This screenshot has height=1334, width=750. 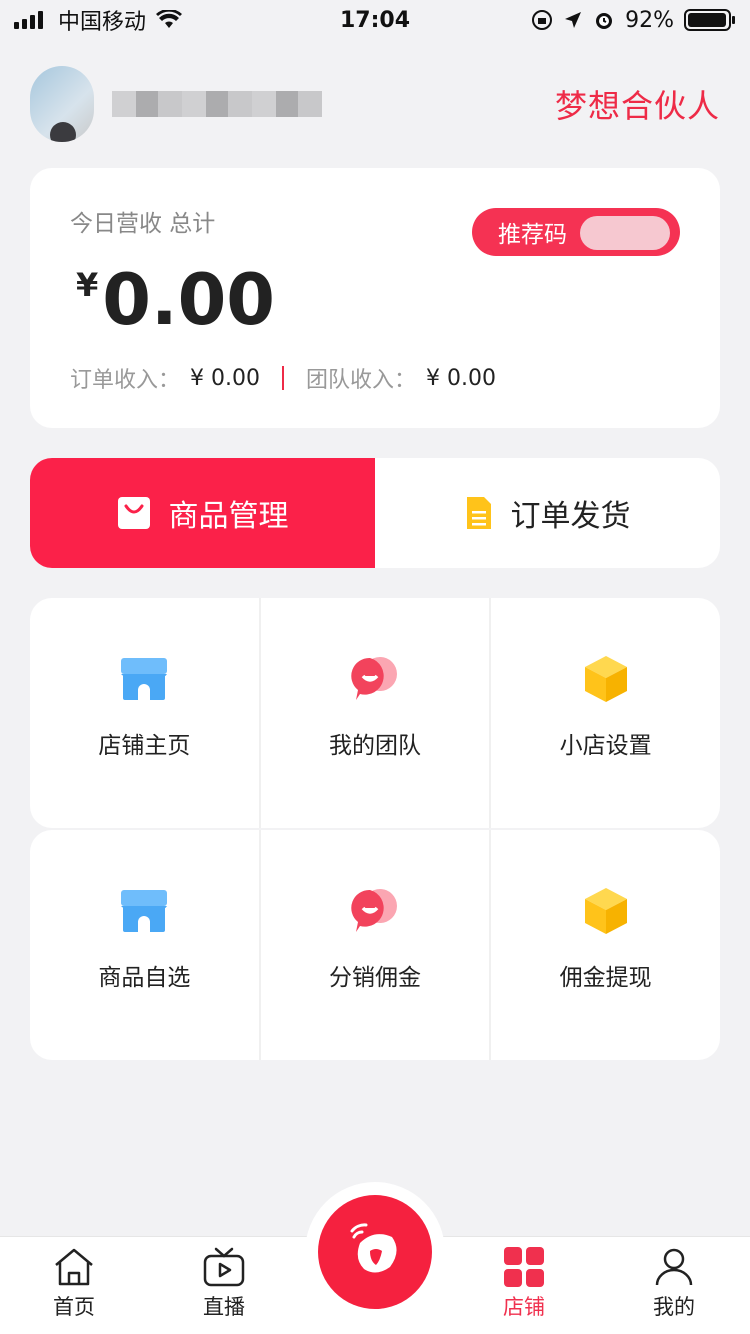 I want to click on divider, so click(x=283, y=378).